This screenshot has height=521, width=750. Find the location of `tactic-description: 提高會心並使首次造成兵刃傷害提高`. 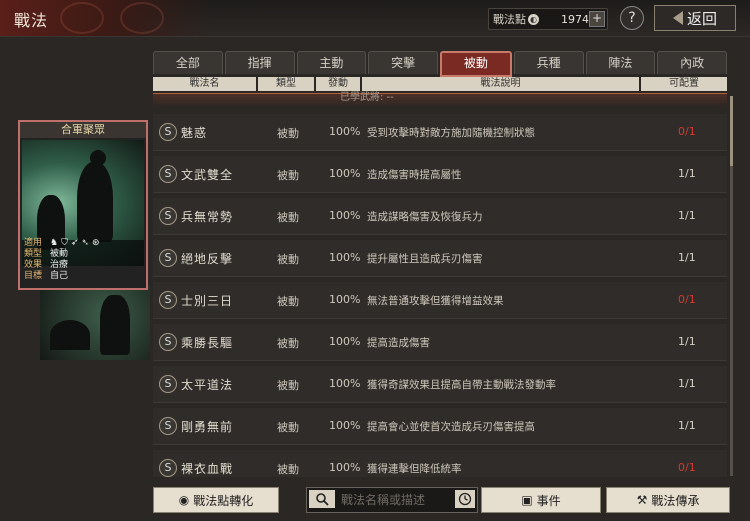

tactic-description: 提高會心並使首次造成兵刃傷害提高 is located at coordinates (451, 427).